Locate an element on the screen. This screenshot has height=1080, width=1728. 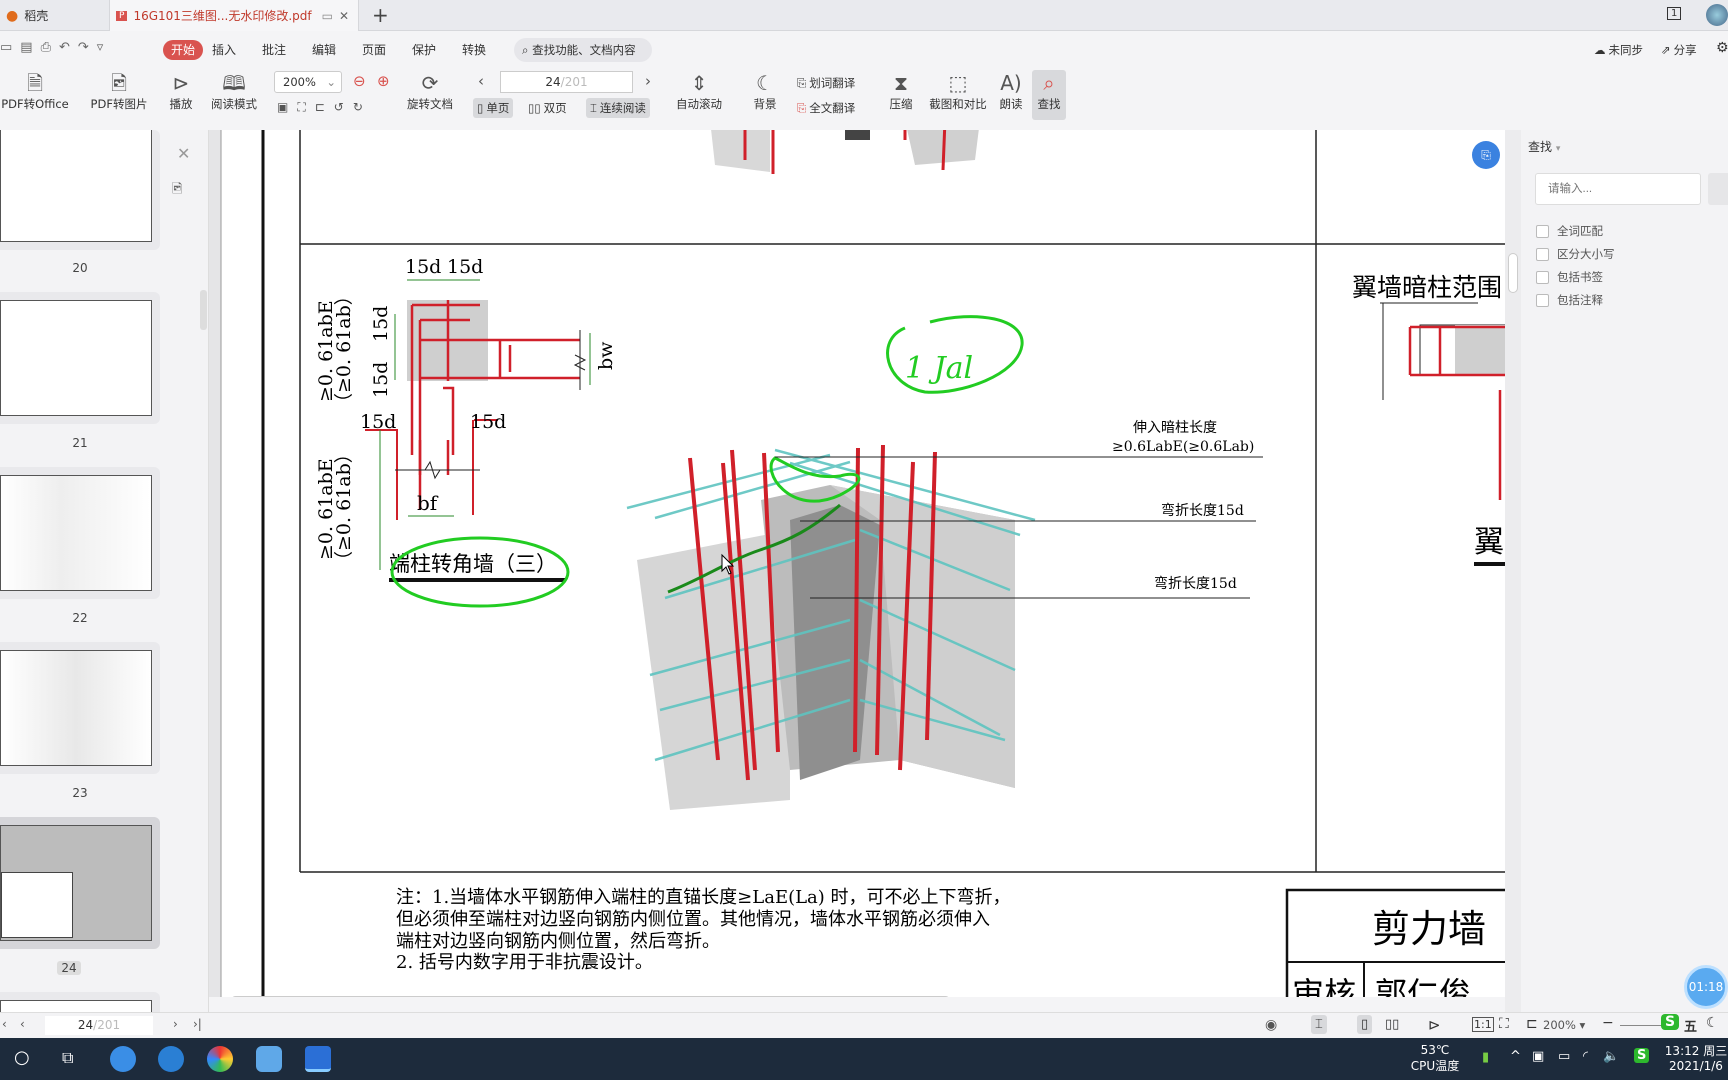
close-tab-icon: ✕ is located at coordinates (344, 16).